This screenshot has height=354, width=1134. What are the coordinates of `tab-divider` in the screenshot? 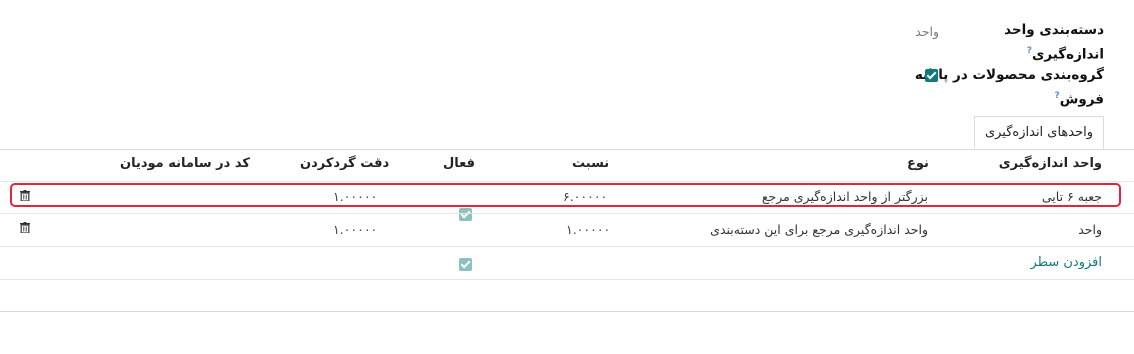 It's located at (567, 149).